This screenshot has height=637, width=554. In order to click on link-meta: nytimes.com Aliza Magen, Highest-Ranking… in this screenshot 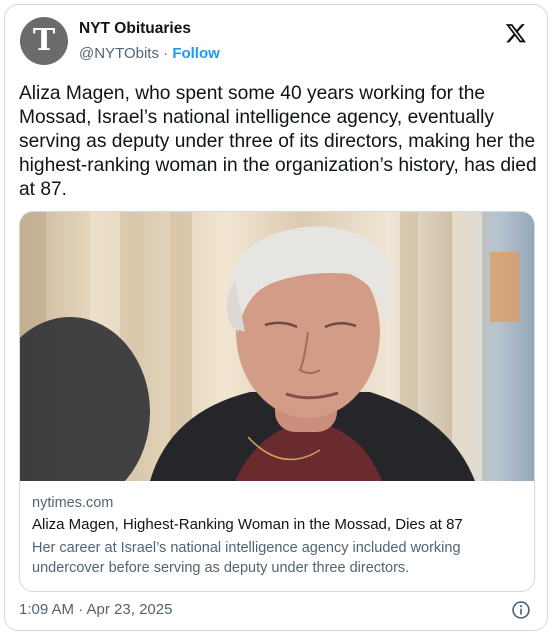, I will do `click(277, 529)`.